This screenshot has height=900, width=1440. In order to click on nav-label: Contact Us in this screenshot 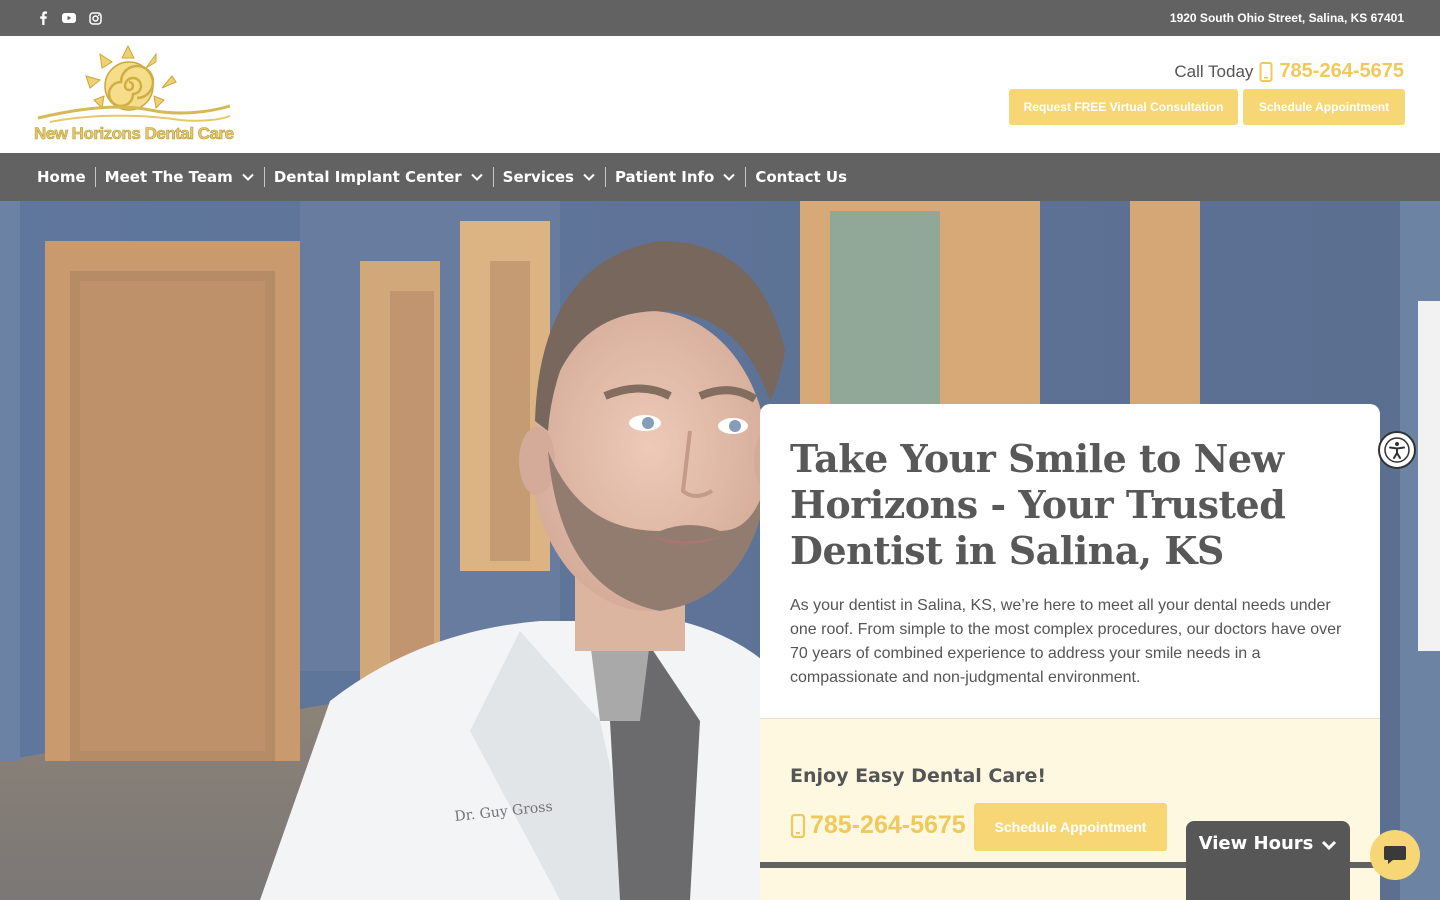, I will do `click(801, 177)`.